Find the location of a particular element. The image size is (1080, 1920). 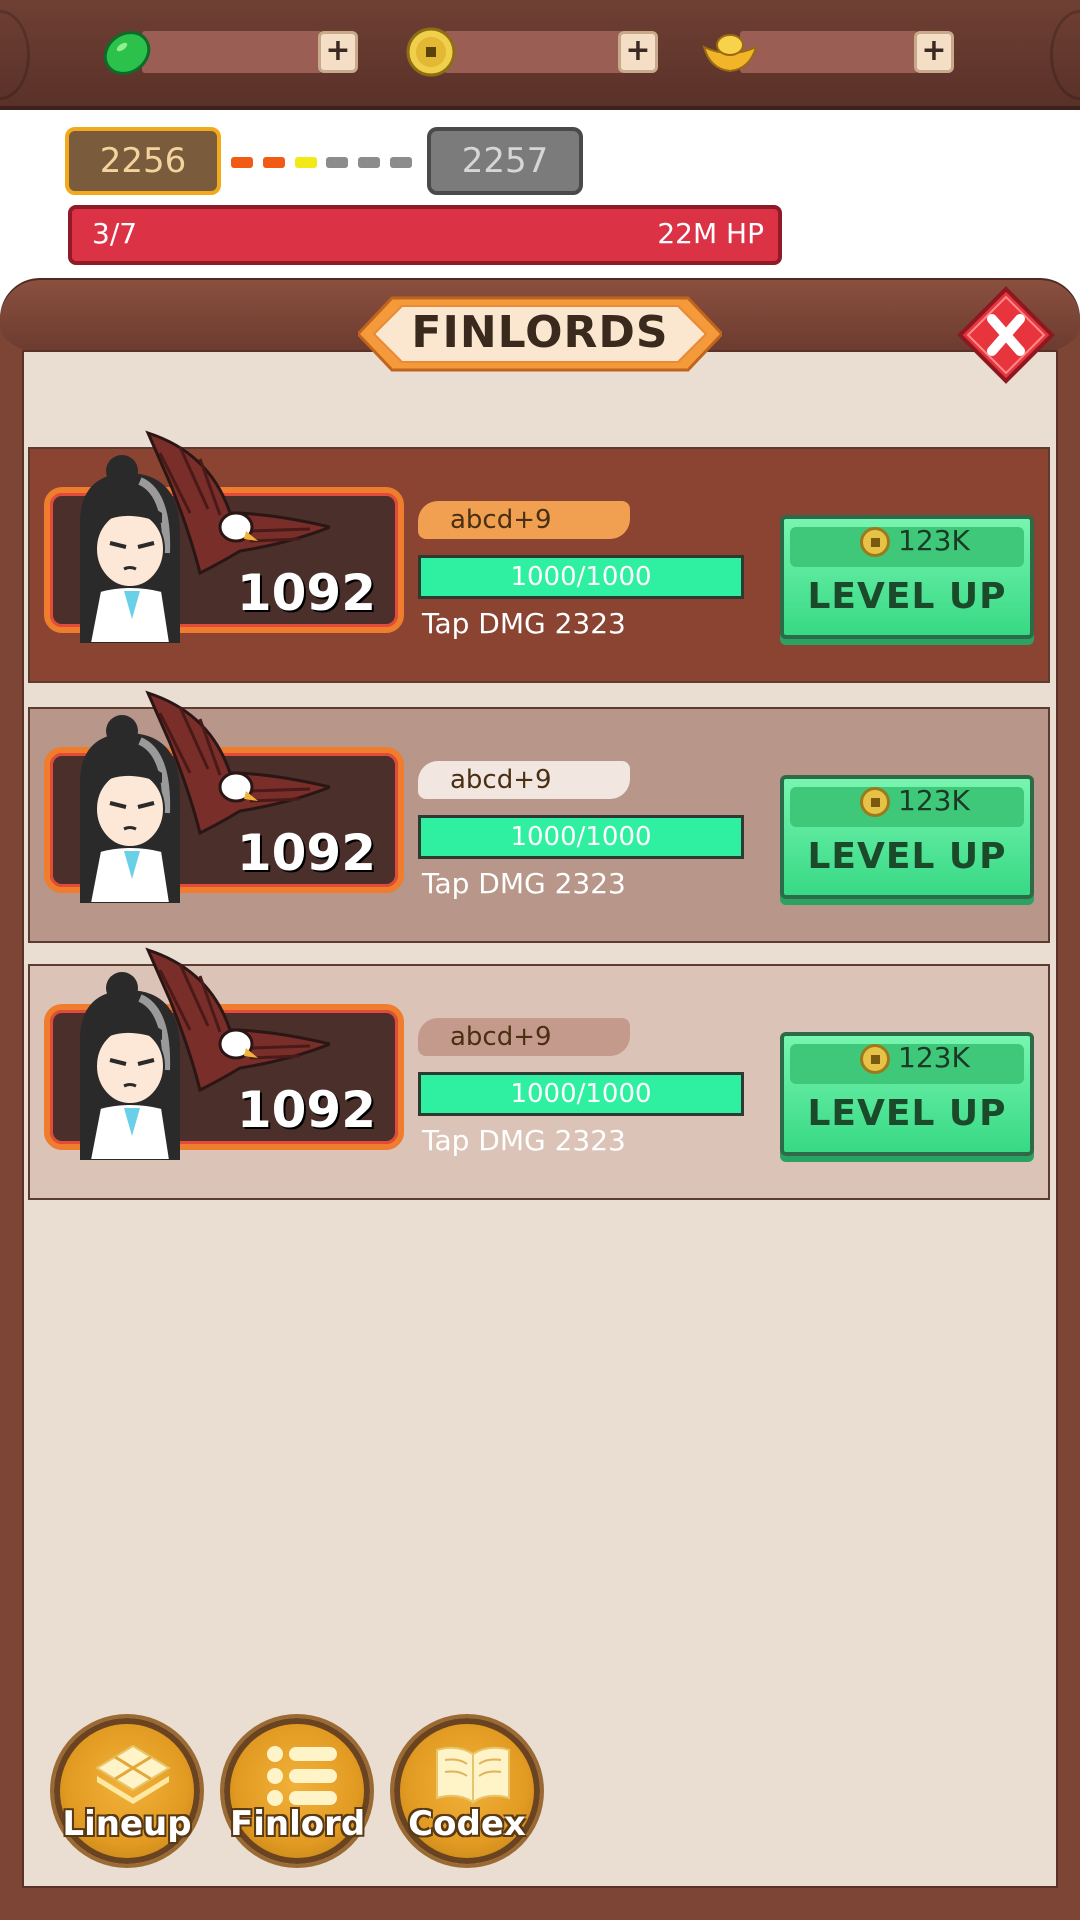

next-stage-badge: 2257 is located at coordinates (505, 161).